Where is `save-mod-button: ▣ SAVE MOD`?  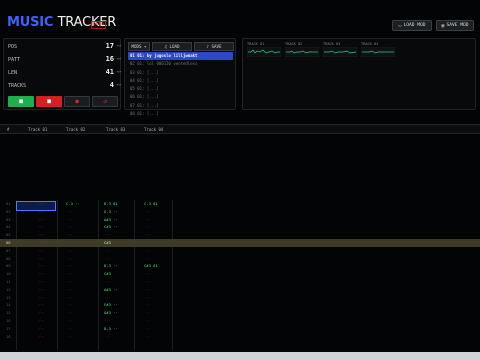 save-mod-button: ▣ SAVE MOD is located at coordinates (455, 25).